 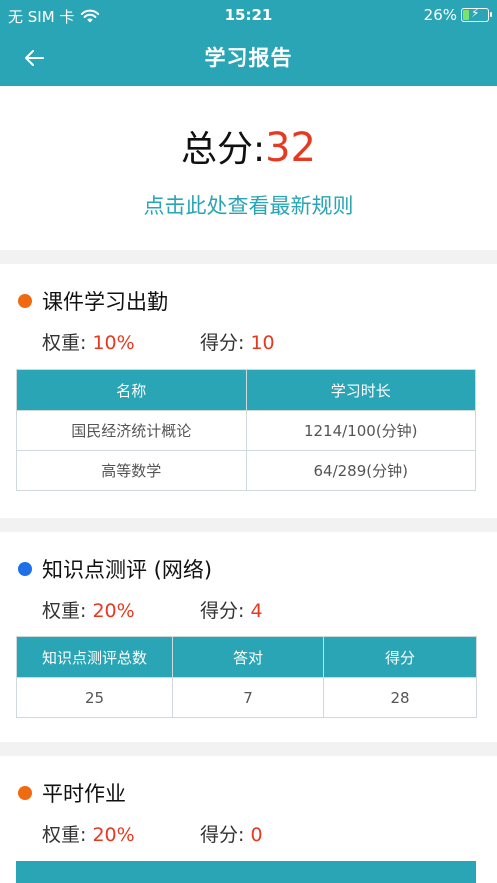 I want to click on top-bar: 无 SIM 卡 15:21 26% ⚡ 学习报告, so click(x=248, y=43).